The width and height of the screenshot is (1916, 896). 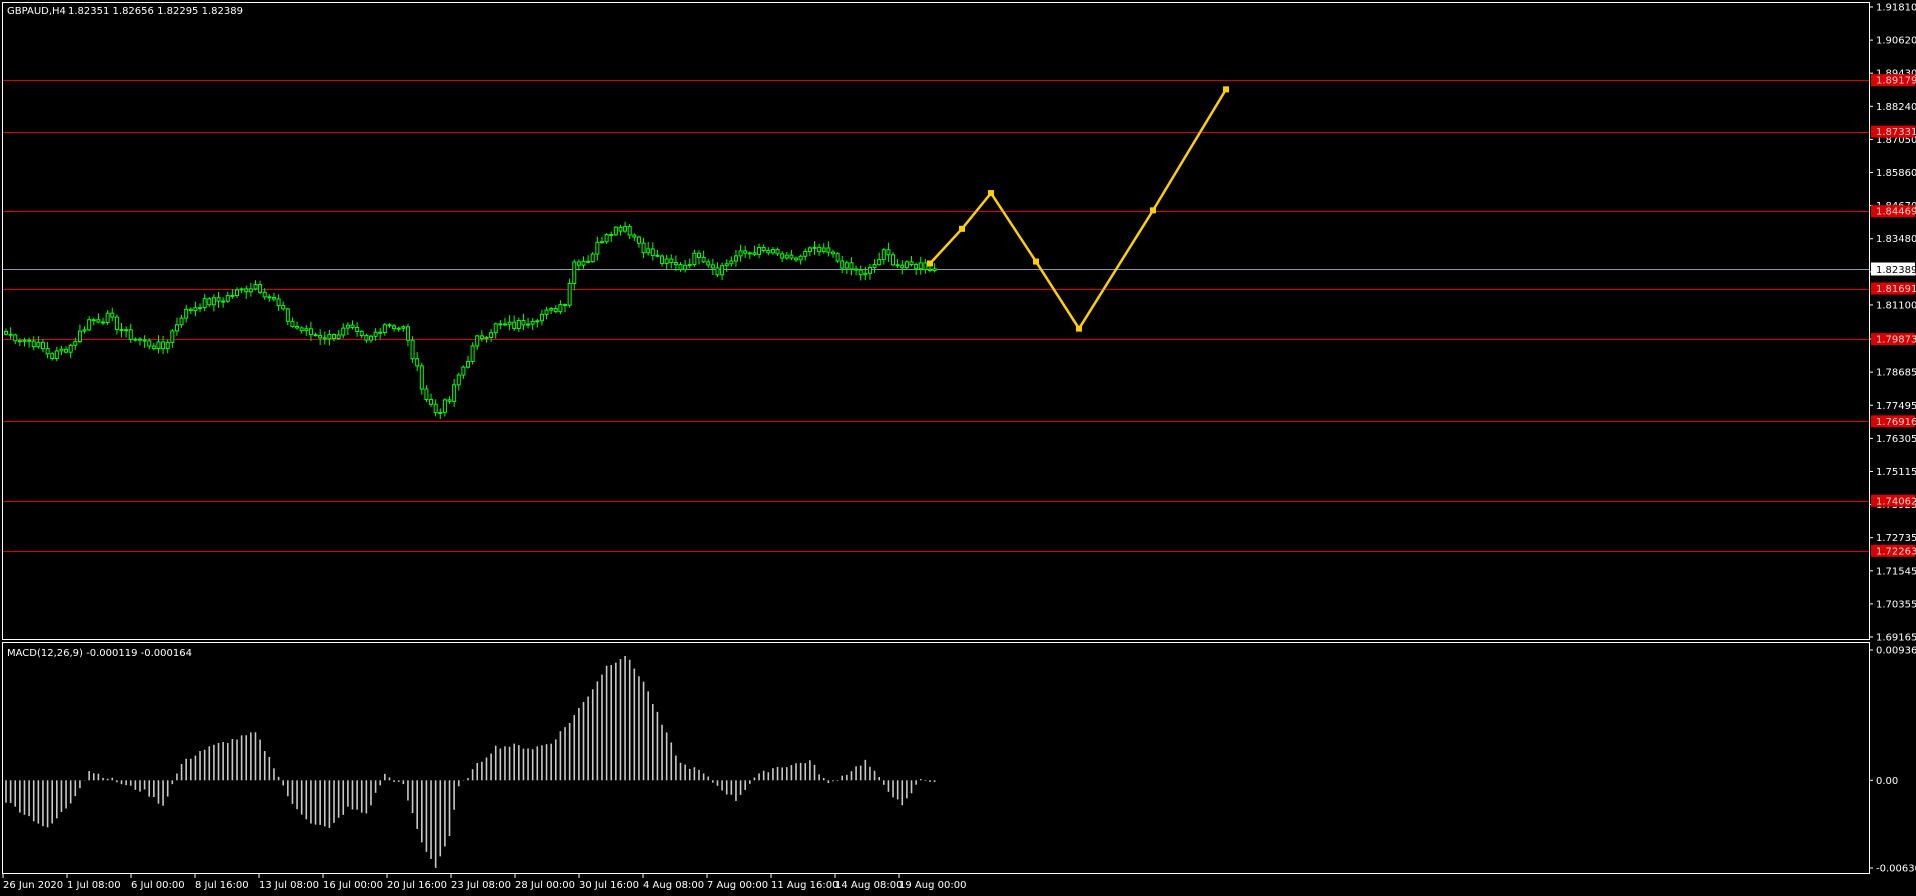 What do you see at coordinates (1896, 132) in the screenshot?
I see `level-price-tag-label: 1.87331` at bounding box center [1896, 132].